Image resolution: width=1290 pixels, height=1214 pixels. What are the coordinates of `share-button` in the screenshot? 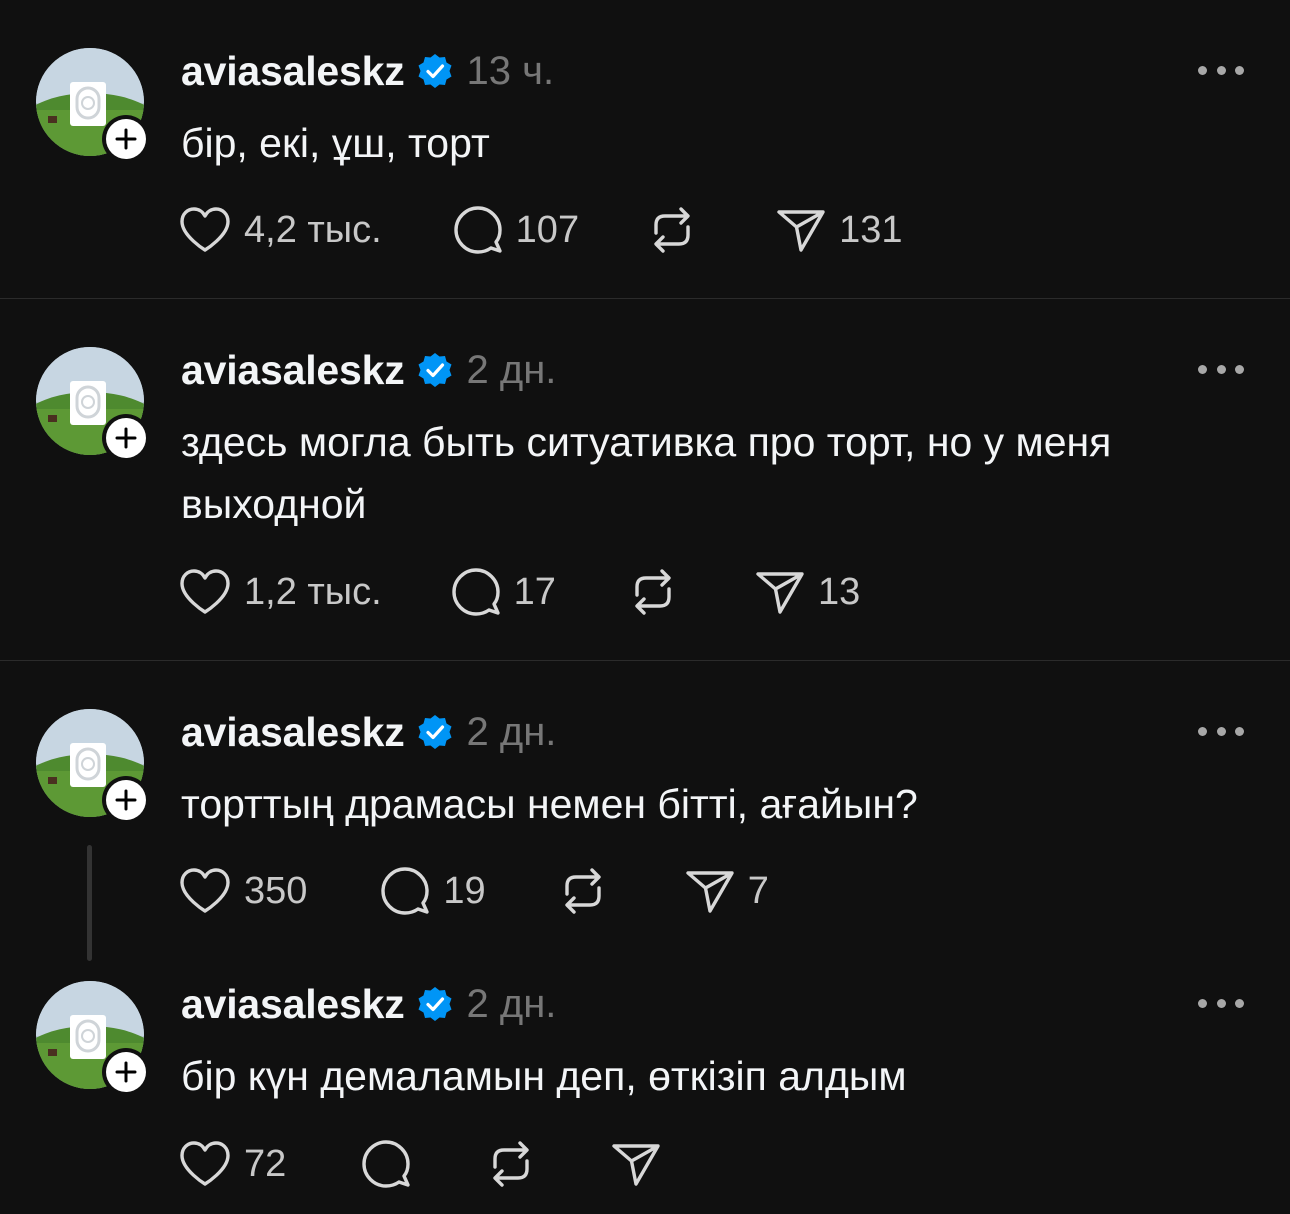 It's located at (642, 1164).